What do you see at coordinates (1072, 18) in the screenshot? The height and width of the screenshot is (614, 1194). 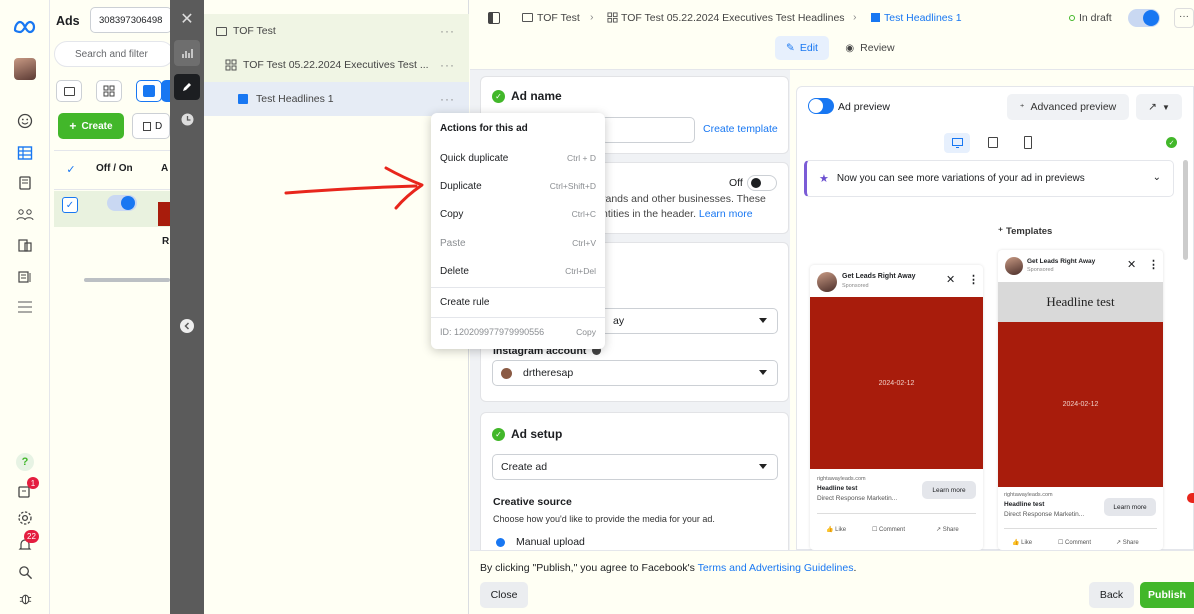 I see `draft-dot-icon` at bounding box center [1072, 18].